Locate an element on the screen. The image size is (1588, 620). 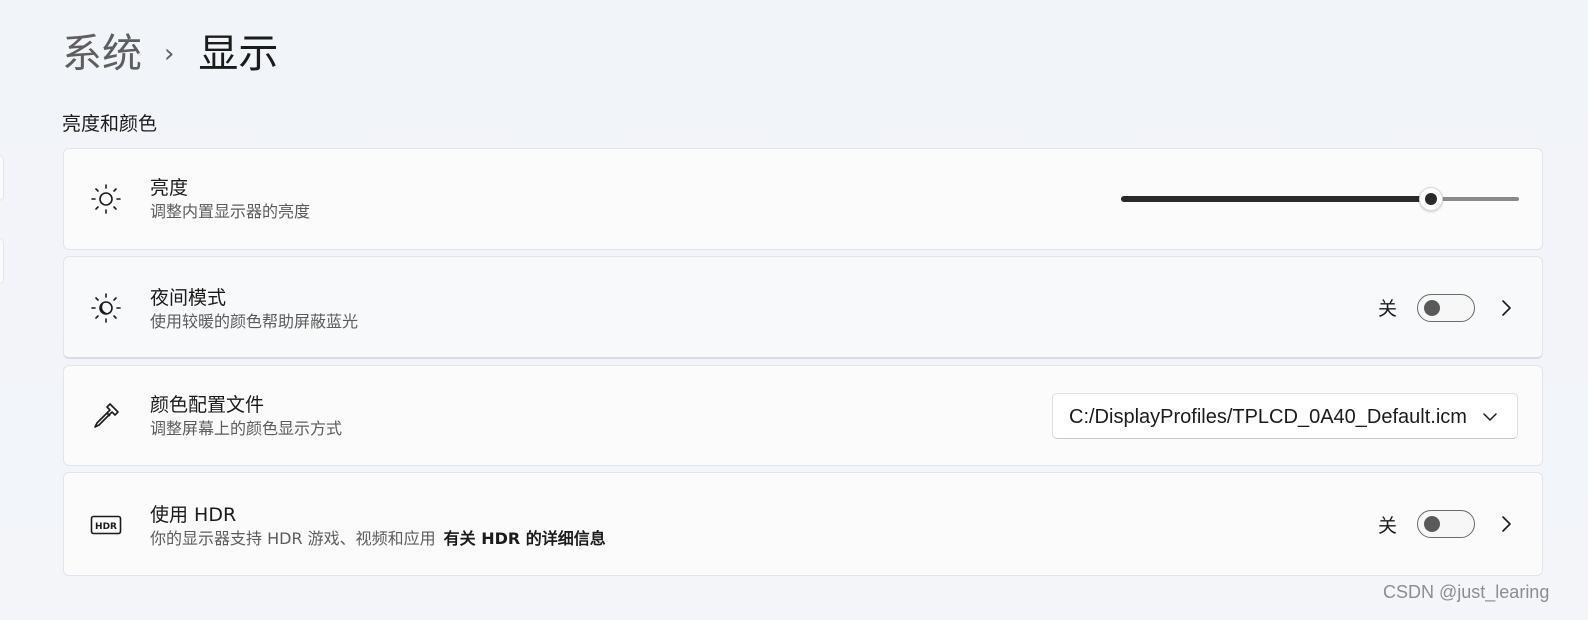
brightness-text: 亮度 调整内置显示器的亮度 is located at coordinates (230, 199).